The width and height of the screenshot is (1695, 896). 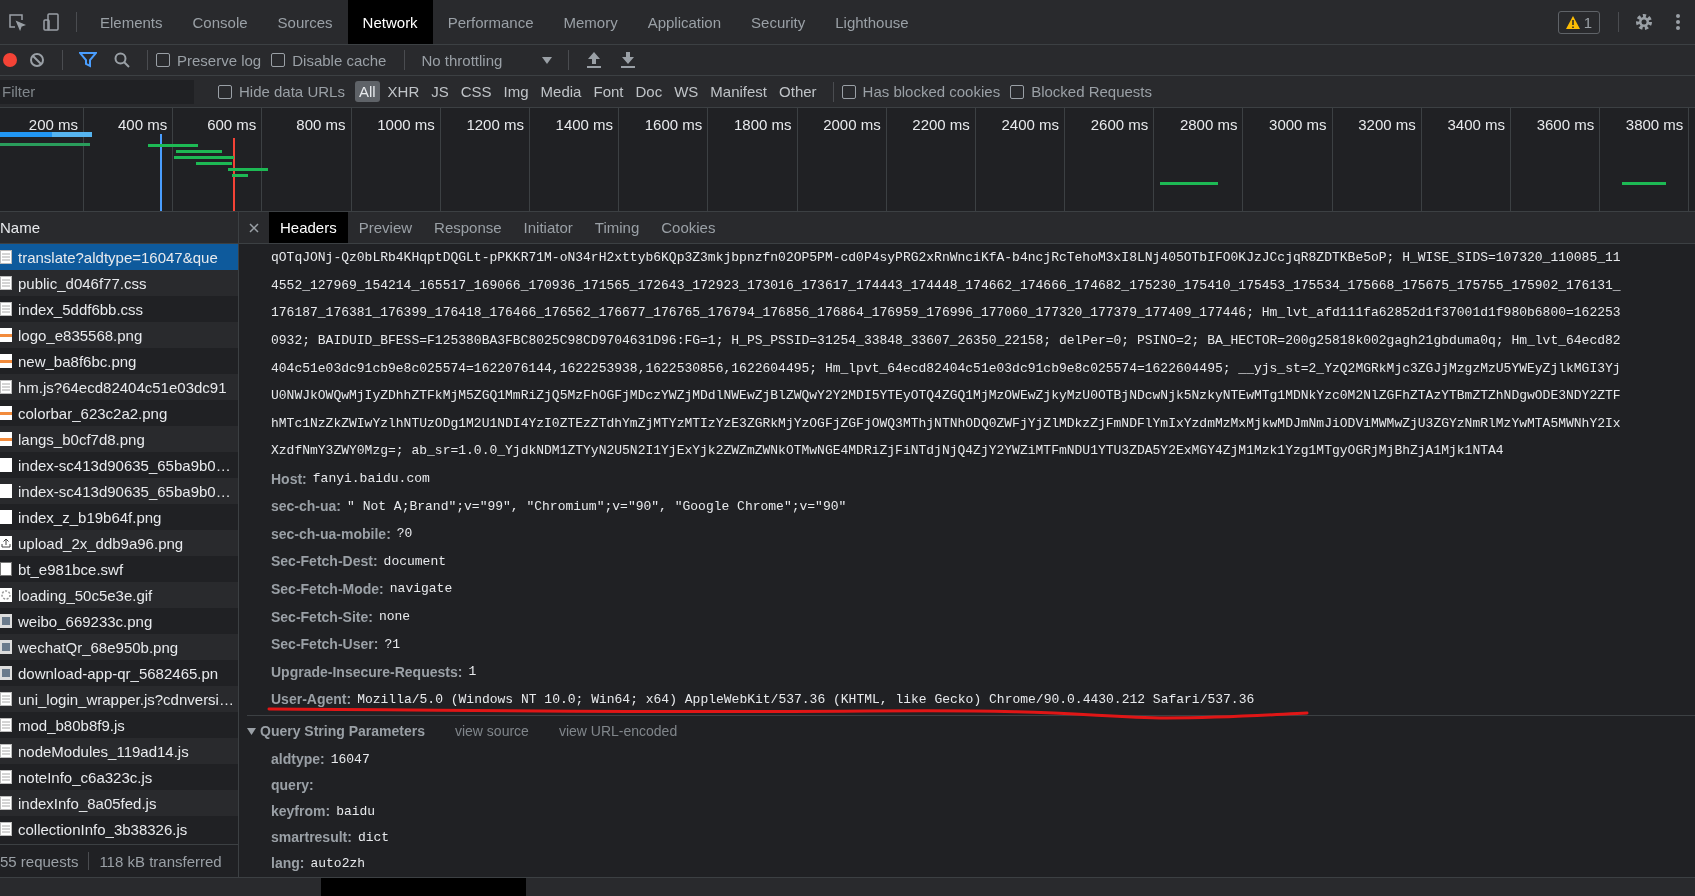 What do you see at coordinates (1466, 159) in the screenshot?
I see `time-tick: 3400 ms` at bounding box center [1466, 159].